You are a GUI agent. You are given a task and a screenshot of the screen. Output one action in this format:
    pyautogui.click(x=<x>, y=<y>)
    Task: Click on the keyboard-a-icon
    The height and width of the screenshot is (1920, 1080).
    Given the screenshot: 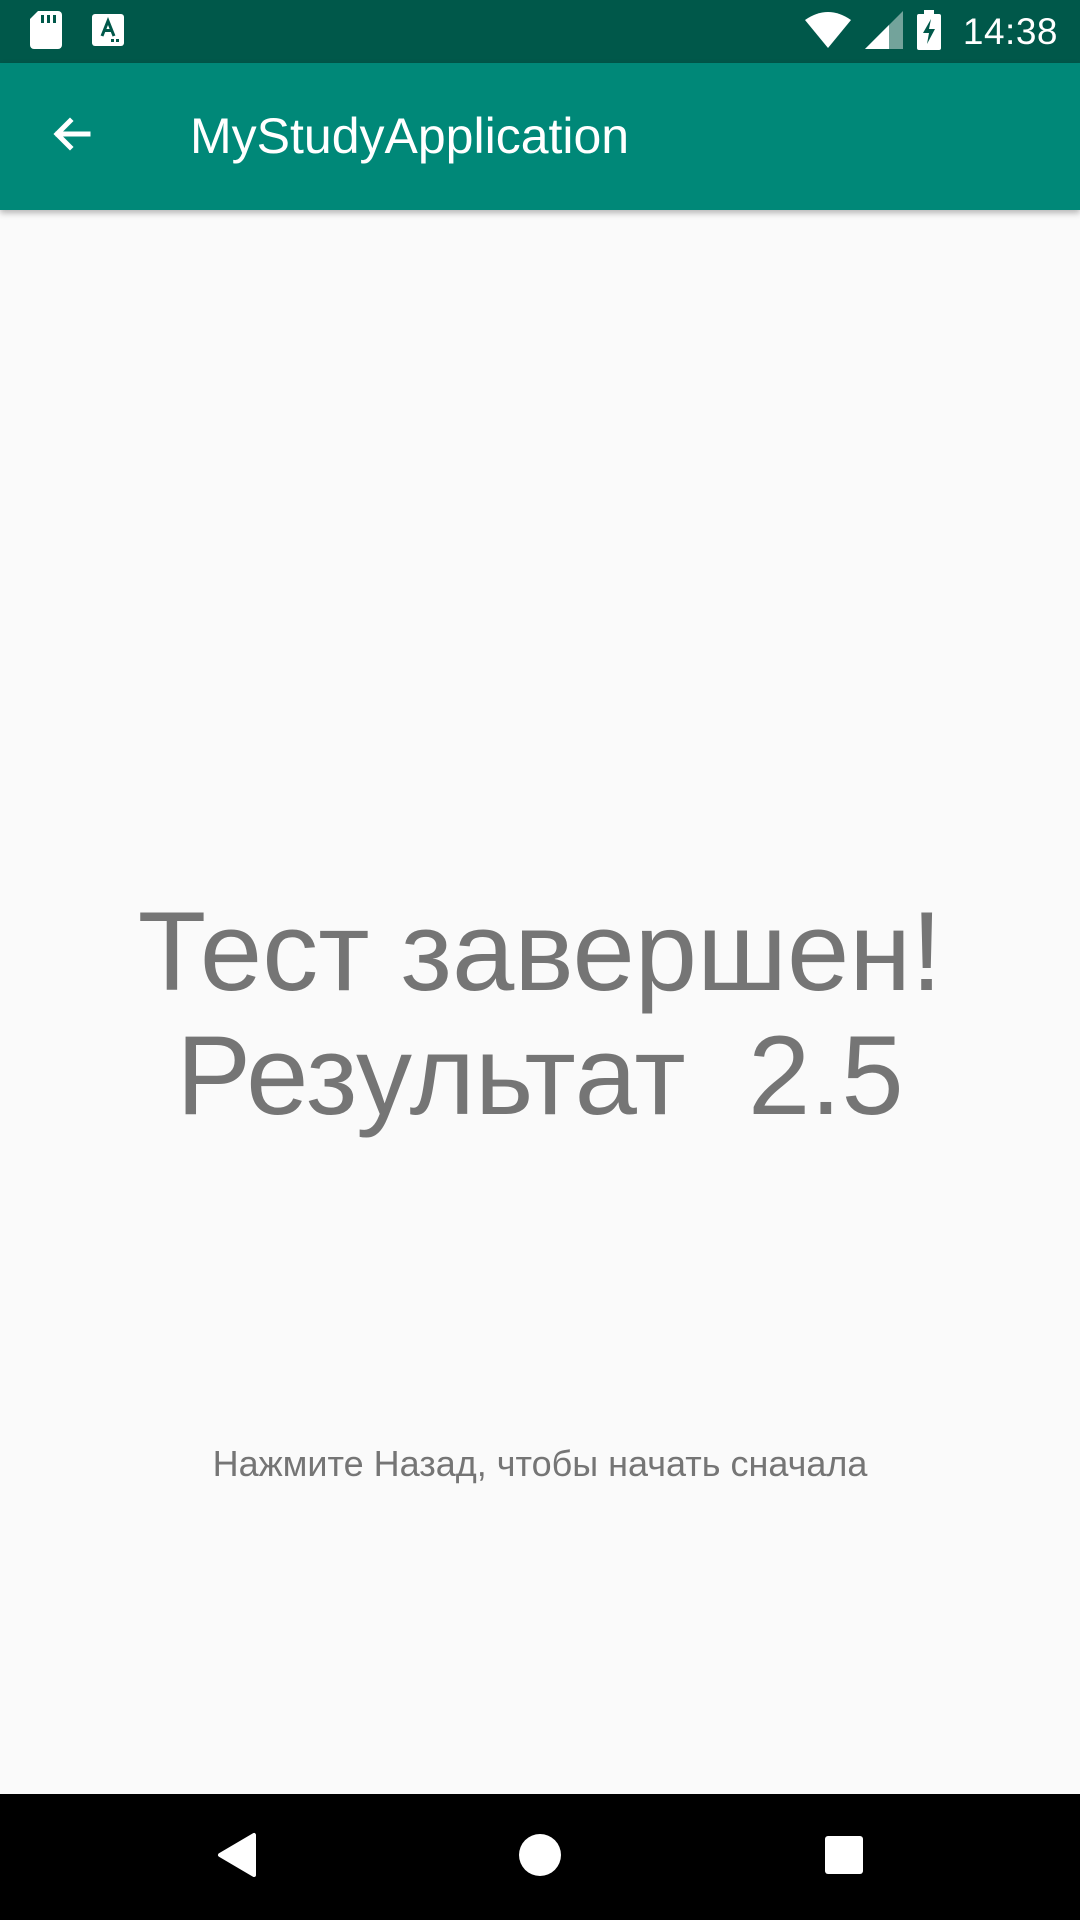 What is the action you would take?
    pyautogui.click(x=108, y=32)
    